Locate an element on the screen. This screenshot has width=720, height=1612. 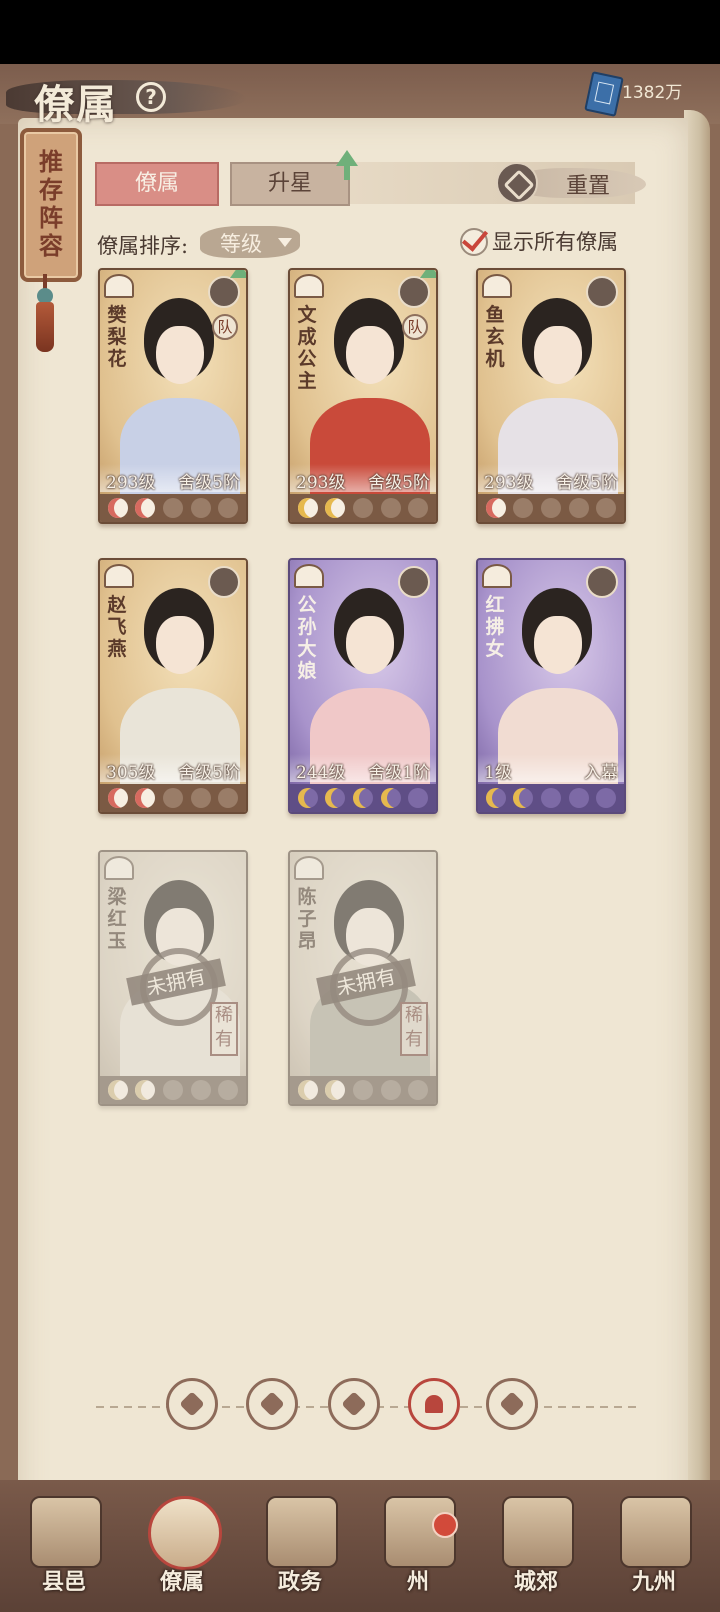
plaque-tassel is located at coordinates (45, 327).